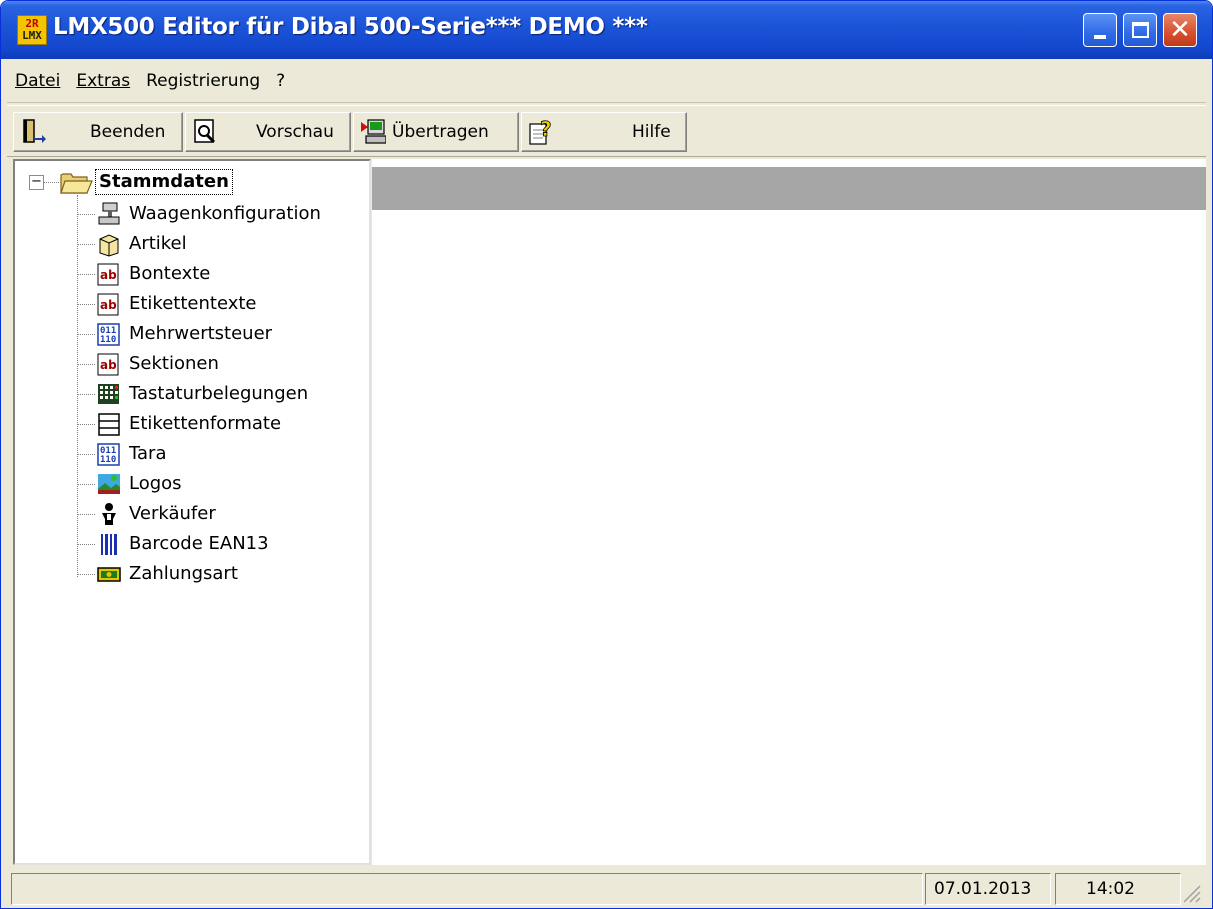  I want to click on menu-registrierung-label: Registrierung, so click(203, 80).